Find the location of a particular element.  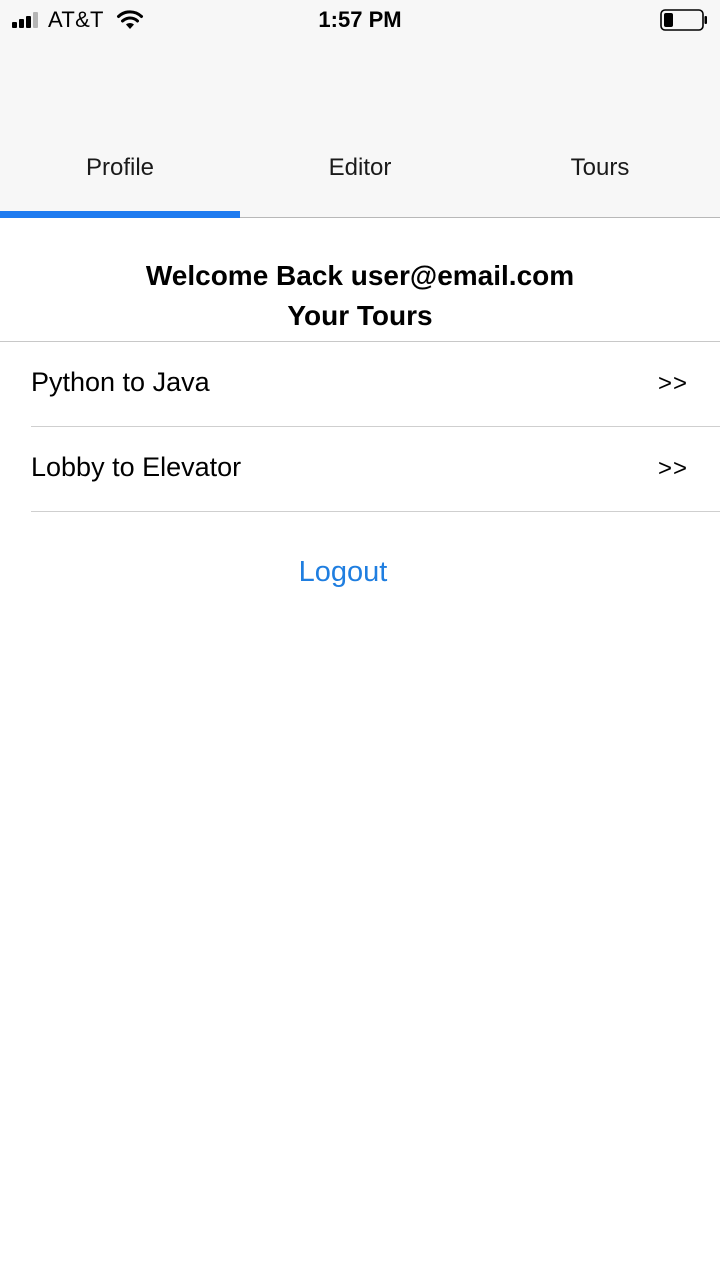

header: Profile Editor Tours is located at coordinates (360, 129).